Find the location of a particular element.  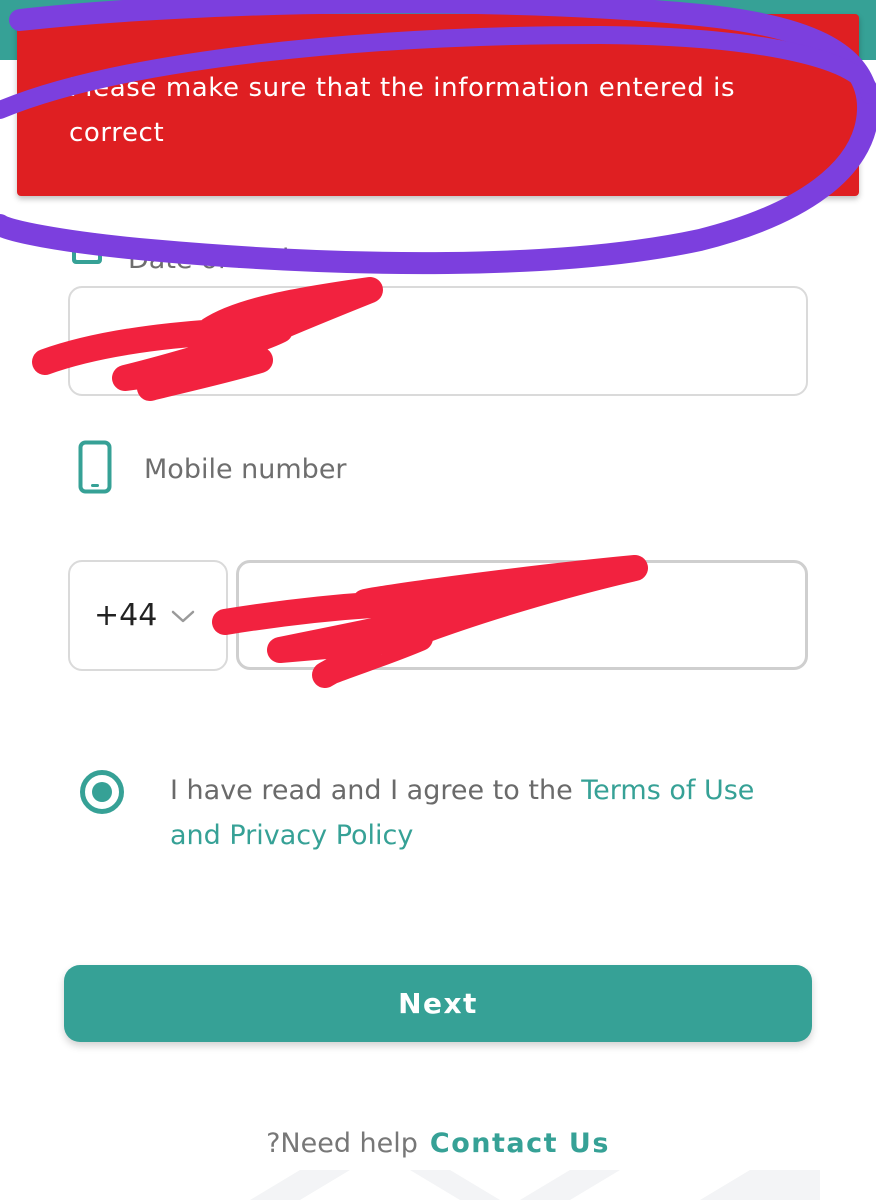

mobile-label: Mobile number is located at coordinates (212, 467).